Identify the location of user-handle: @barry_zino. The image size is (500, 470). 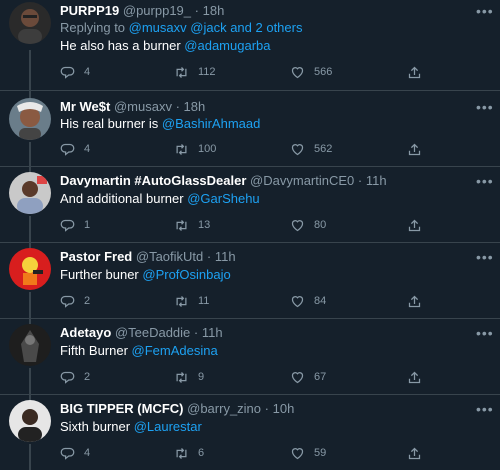
(224, 408).